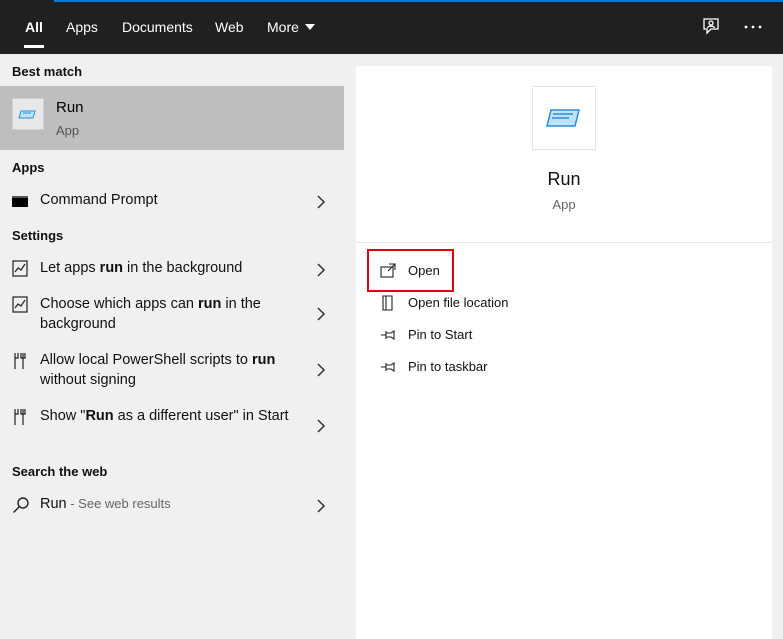  What do you see at coordinates (68, 130) in the screenshot?
I see `best-match-subtitle: App` at bounding box center [68, 130].